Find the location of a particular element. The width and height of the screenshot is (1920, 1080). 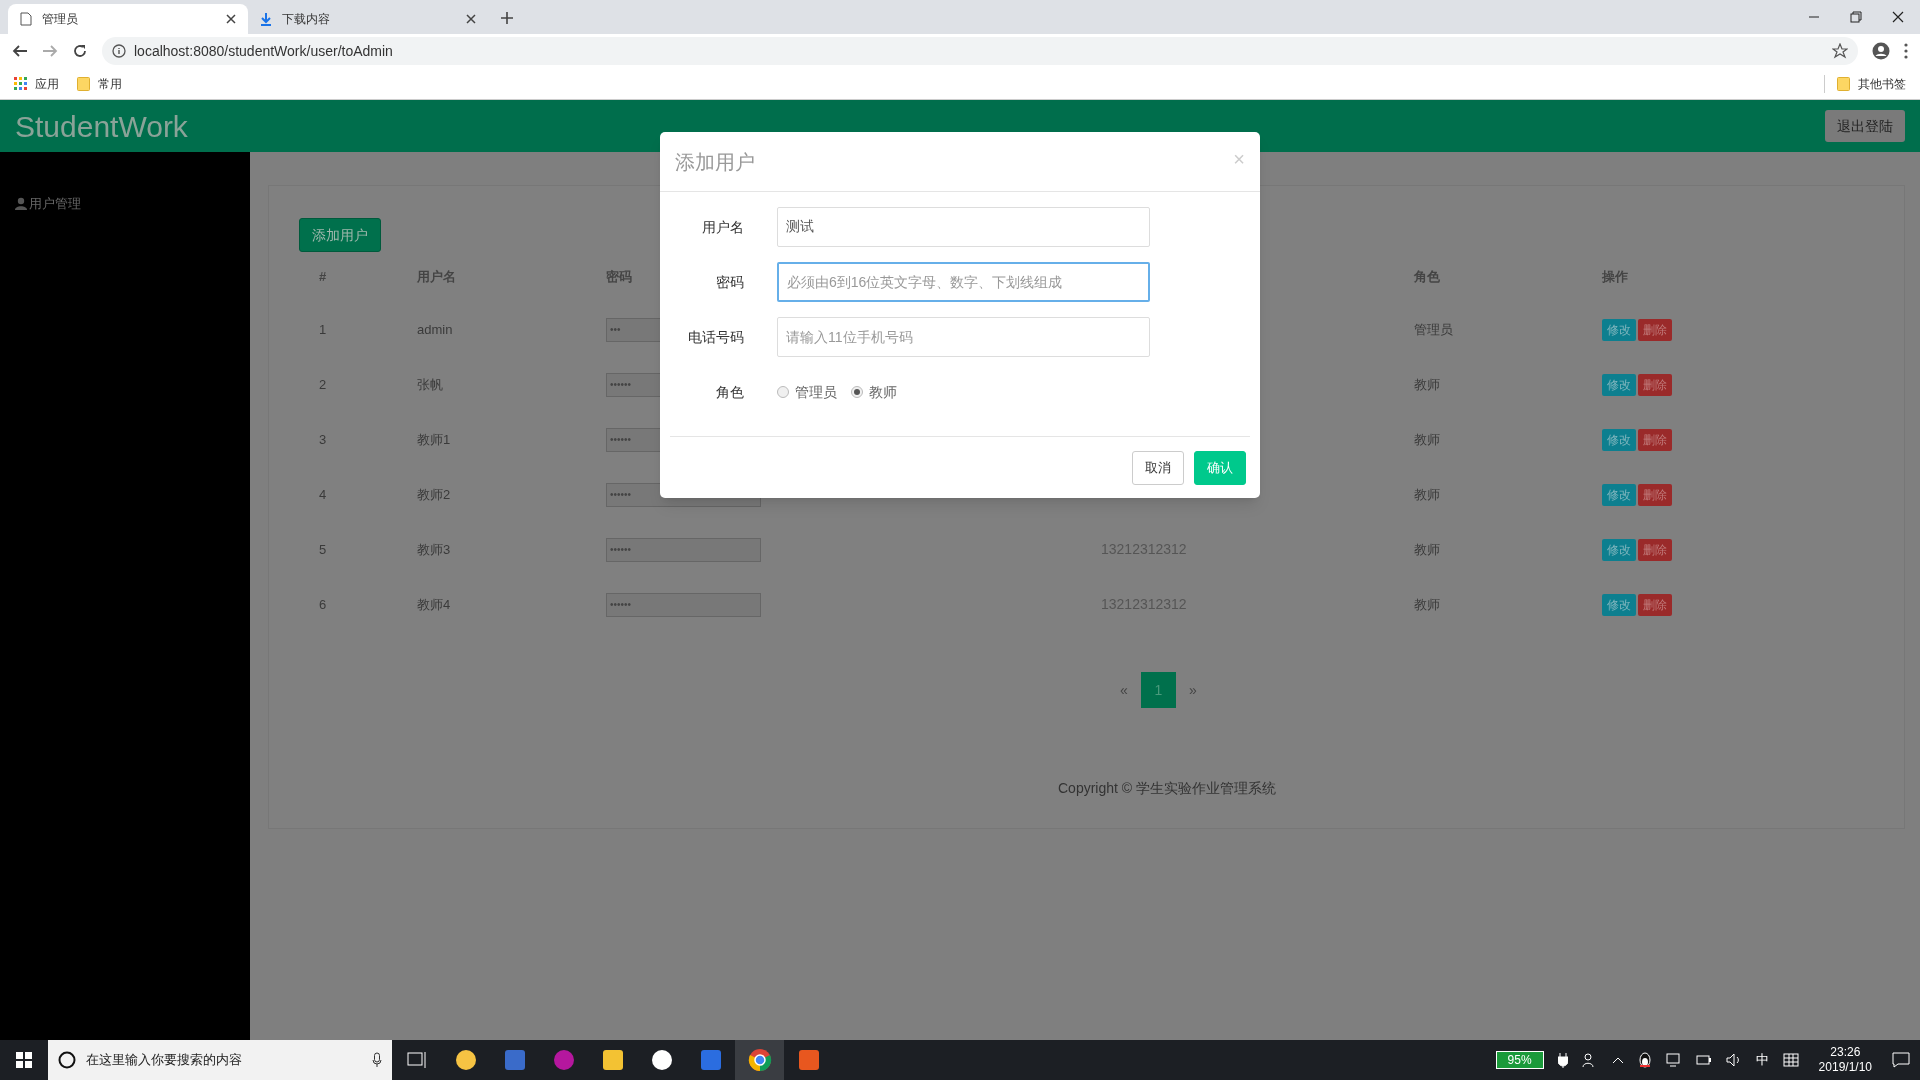

table-cell: 3 is located at coordinates (323, 439).